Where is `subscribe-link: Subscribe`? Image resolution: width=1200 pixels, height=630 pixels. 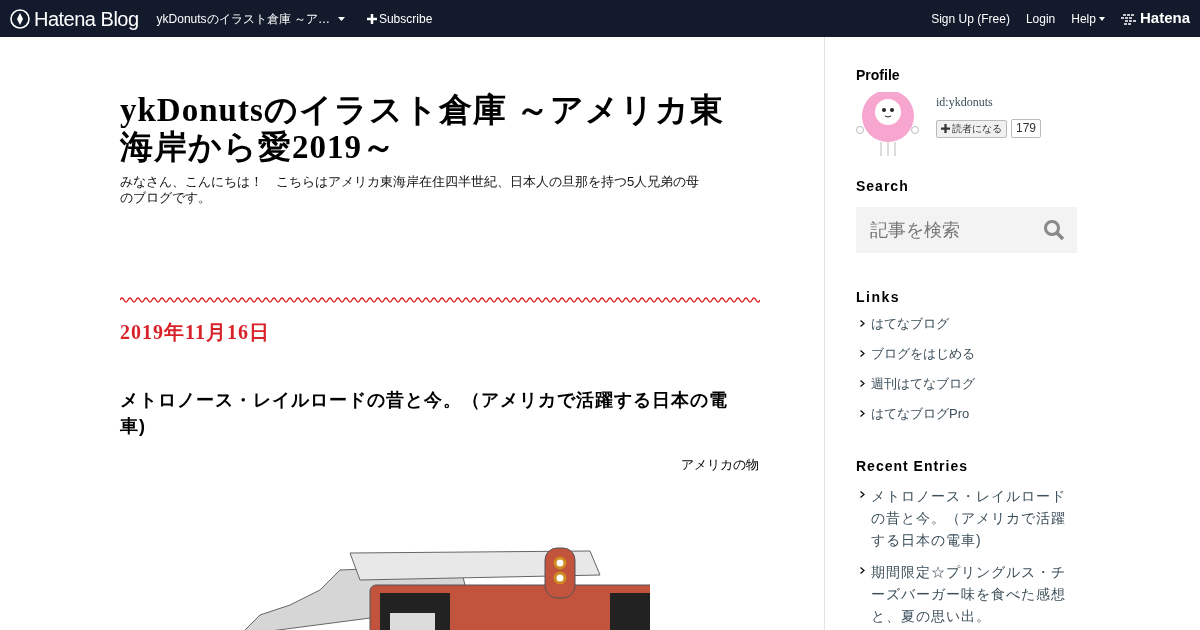
subscribe-link: Subscribe is located at coordinates (399, 18).